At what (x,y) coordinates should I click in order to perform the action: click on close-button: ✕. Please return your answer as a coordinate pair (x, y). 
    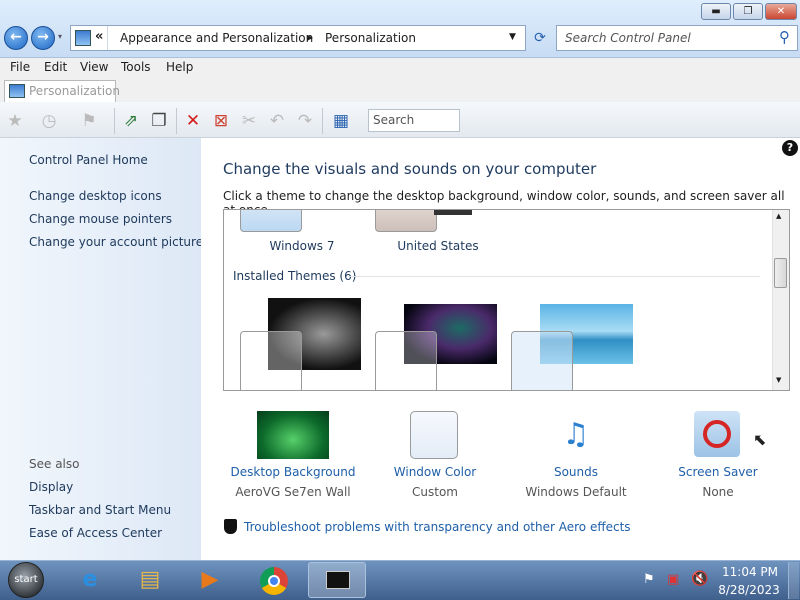
    Looking at the image, I should click on (781, 11).